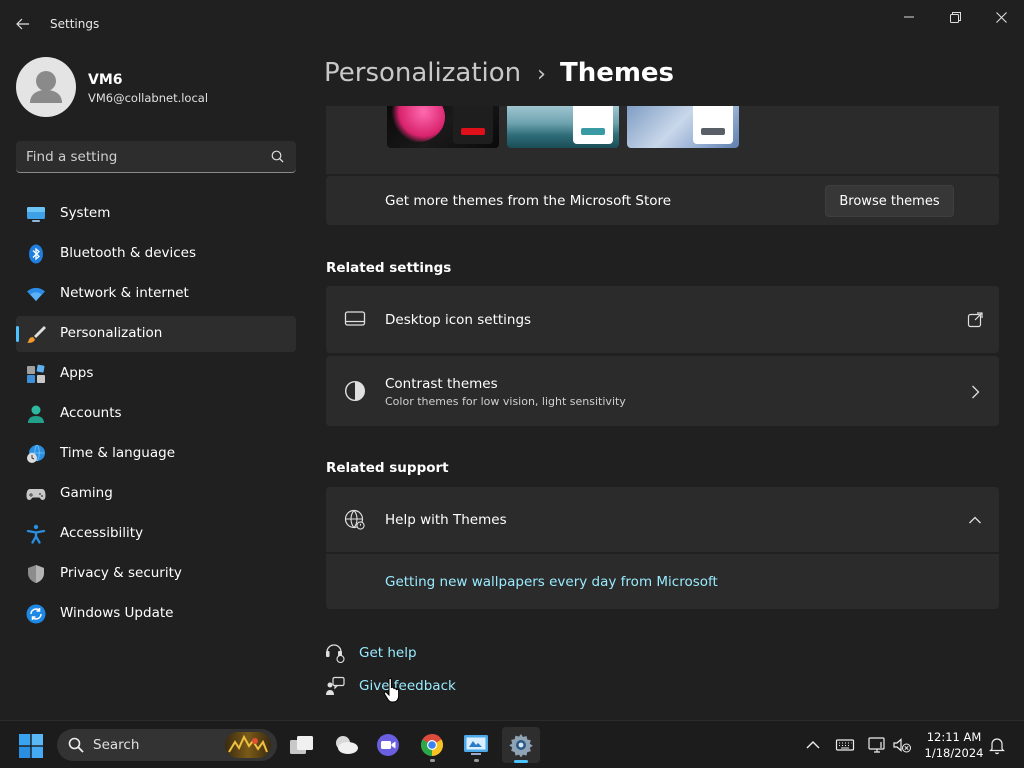 This screenshot has height=768, width=1024. What do you see at coordinates (354, 519) in the screenshot?
I see `globe-icon` at bounding box center [354, 519].